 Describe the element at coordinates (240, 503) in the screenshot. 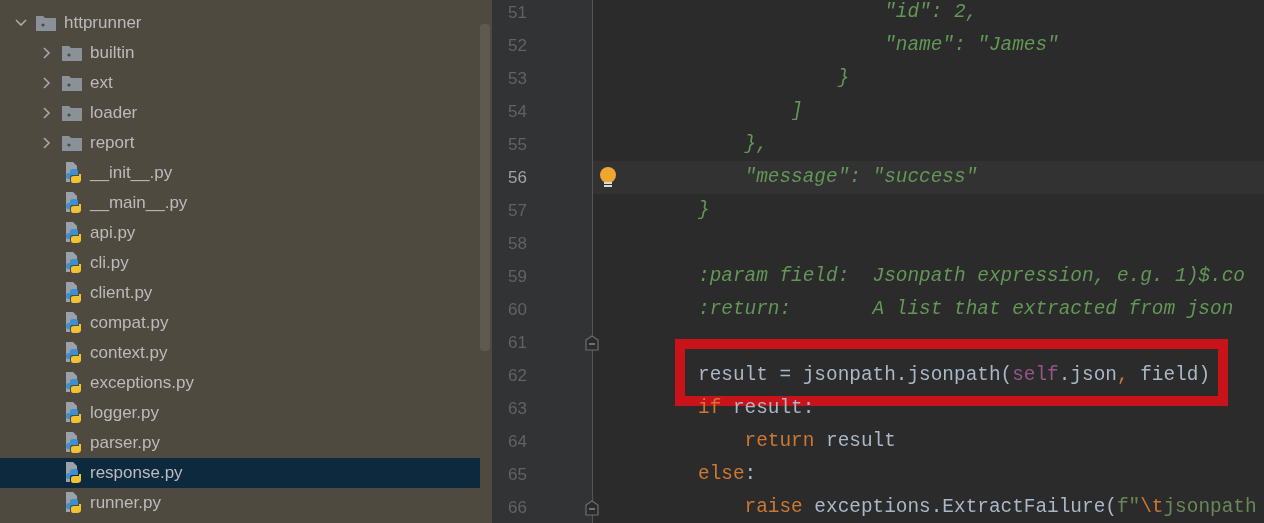

I see `tree-item: runner.py` at that location.